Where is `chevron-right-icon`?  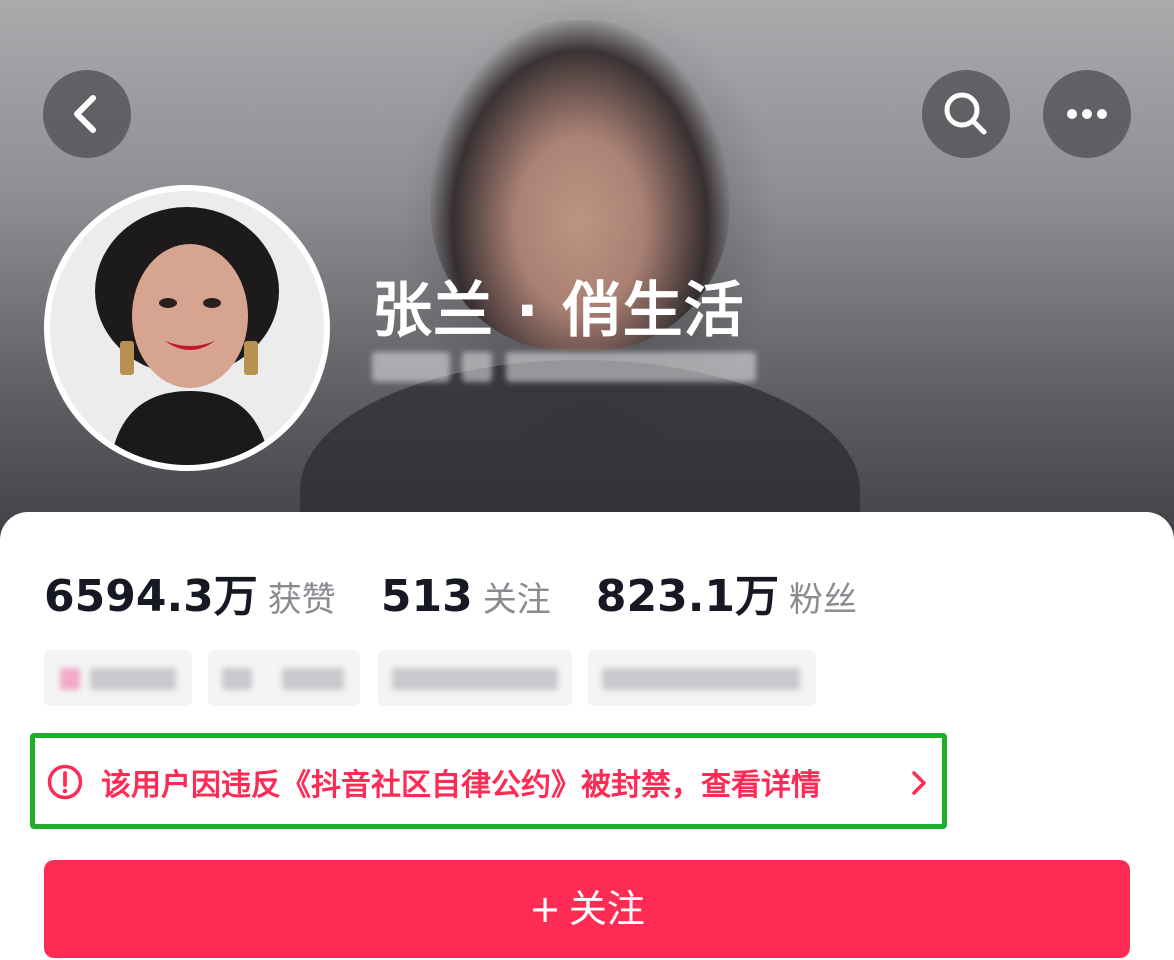 chevron-right-icon is located at coordinates (919, 783).